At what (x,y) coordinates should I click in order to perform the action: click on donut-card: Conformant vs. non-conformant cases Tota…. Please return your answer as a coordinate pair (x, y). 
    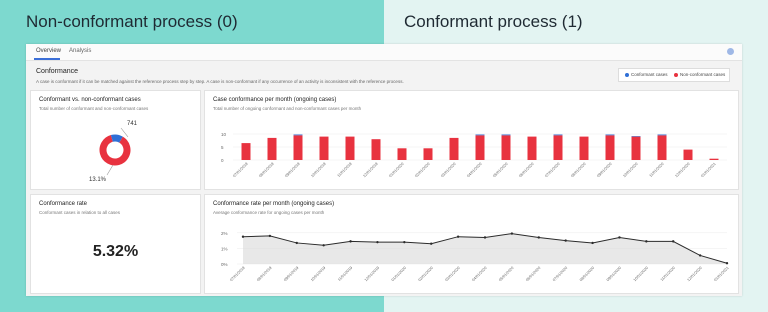
    Looking at the image, I should click on (115, 140).